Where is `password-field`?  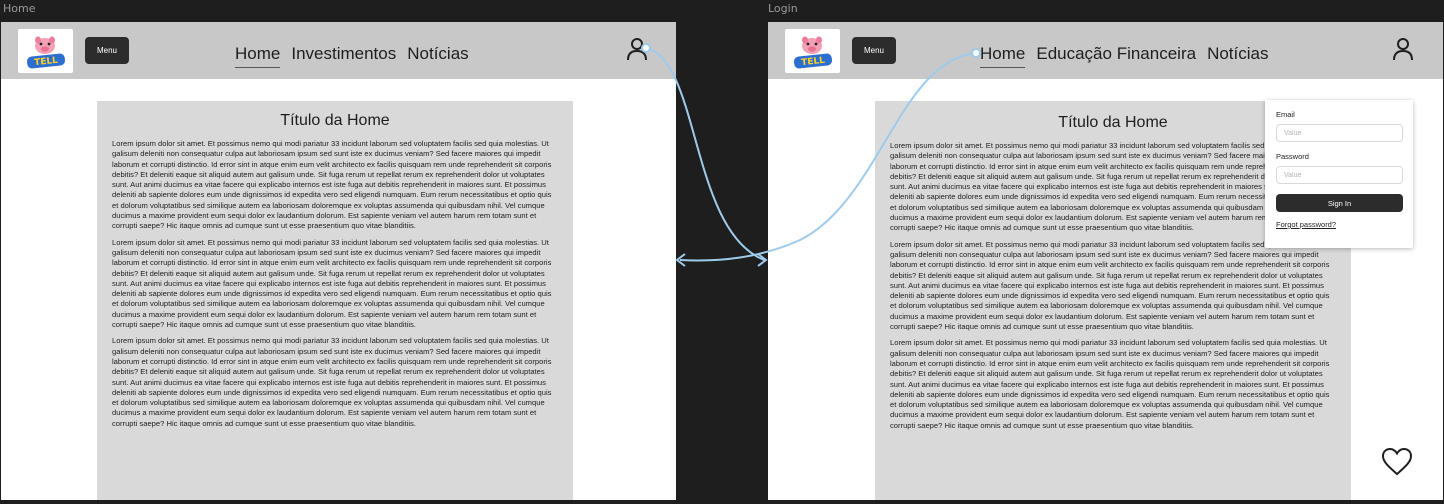
password-field is located at coordinates (1339, 175).